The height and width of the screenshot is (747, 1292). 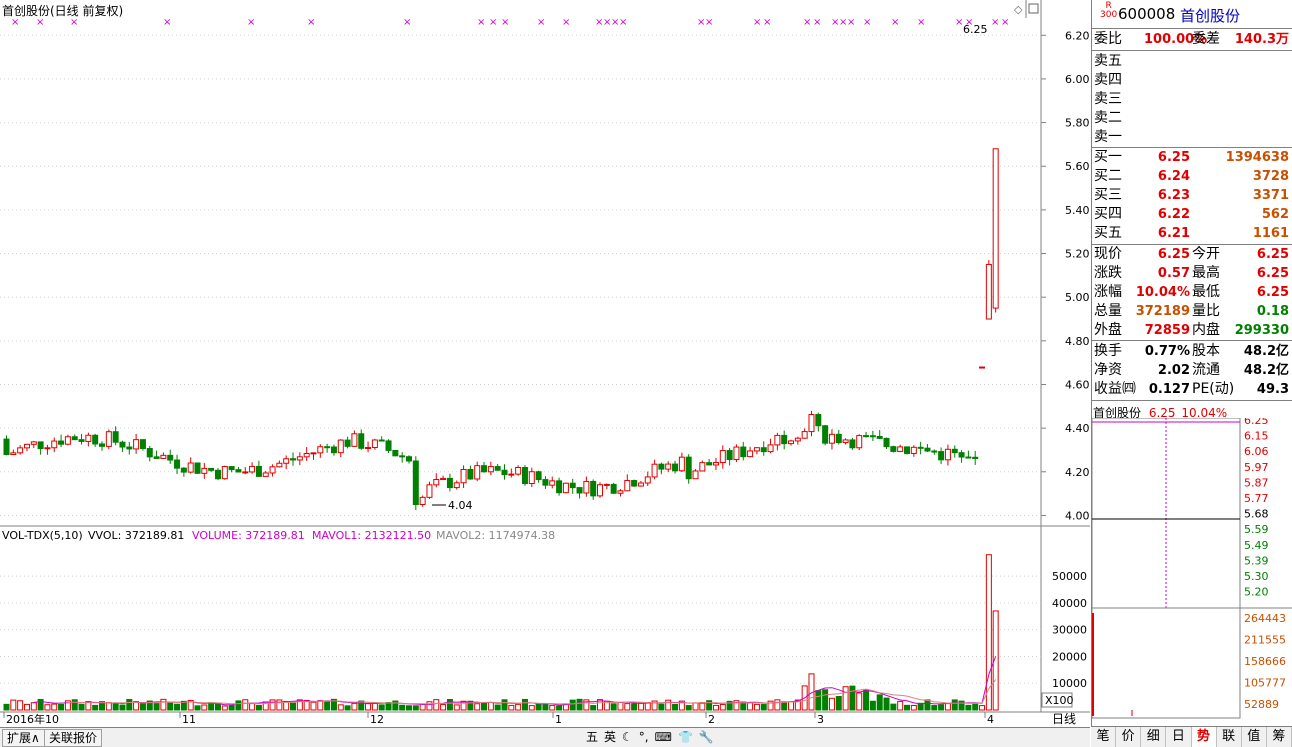 I want to click on tab-0: 笔, so click(x=1104, y=737).